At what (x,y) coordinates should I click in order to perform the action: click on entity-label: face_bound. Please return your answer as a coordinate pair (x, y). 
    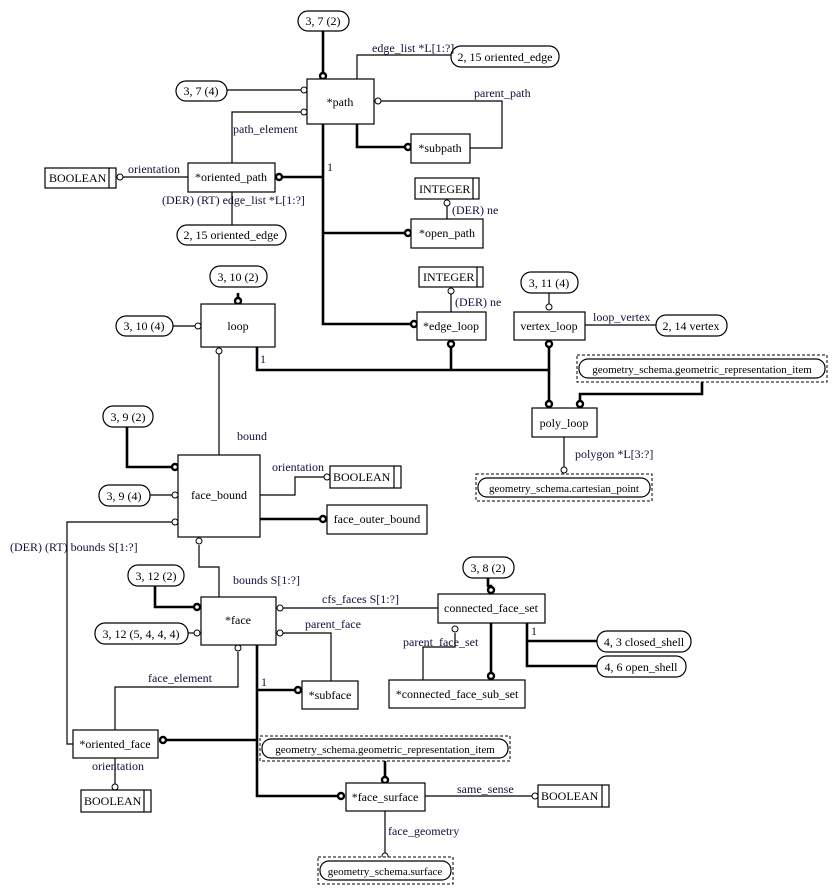
    Looking at the image, I should click on (219, 495).